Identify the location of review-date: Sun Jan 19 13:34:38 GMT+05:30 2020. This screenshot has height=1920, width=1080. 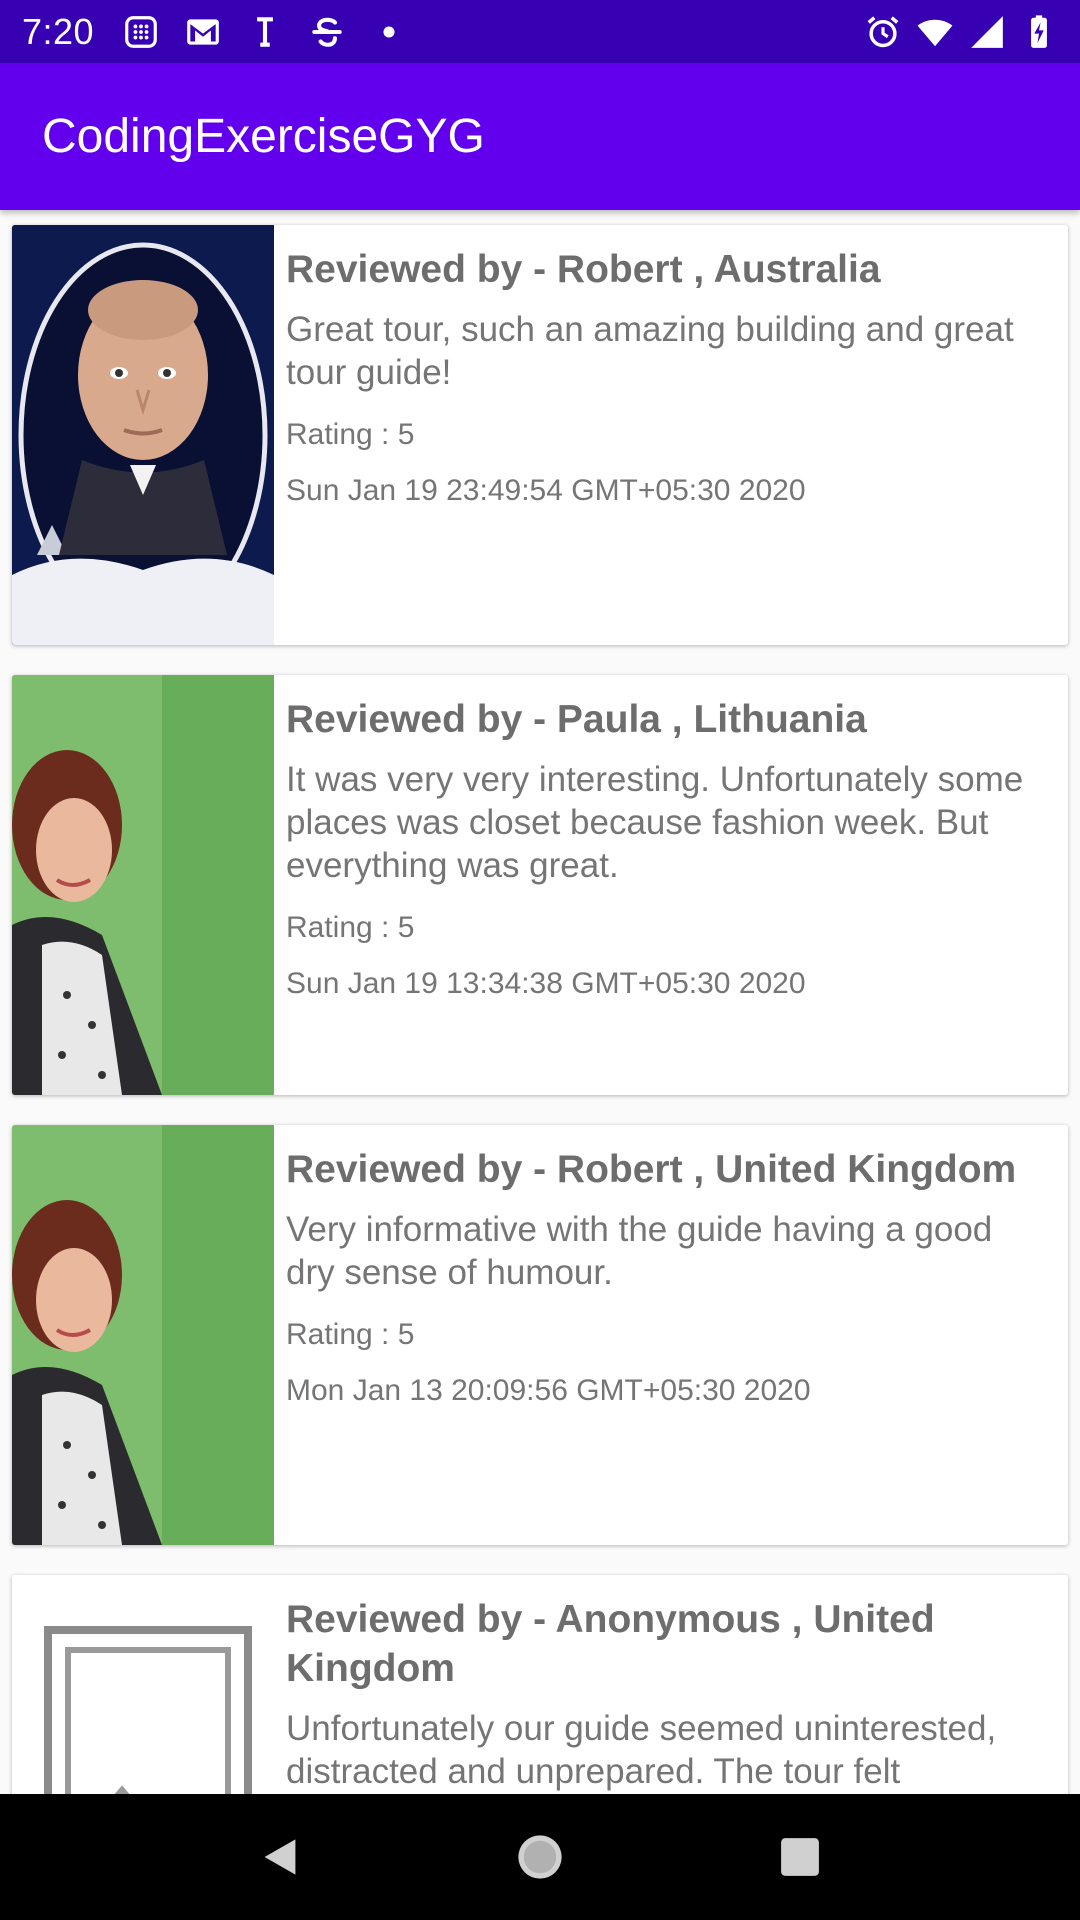
(546, 983).